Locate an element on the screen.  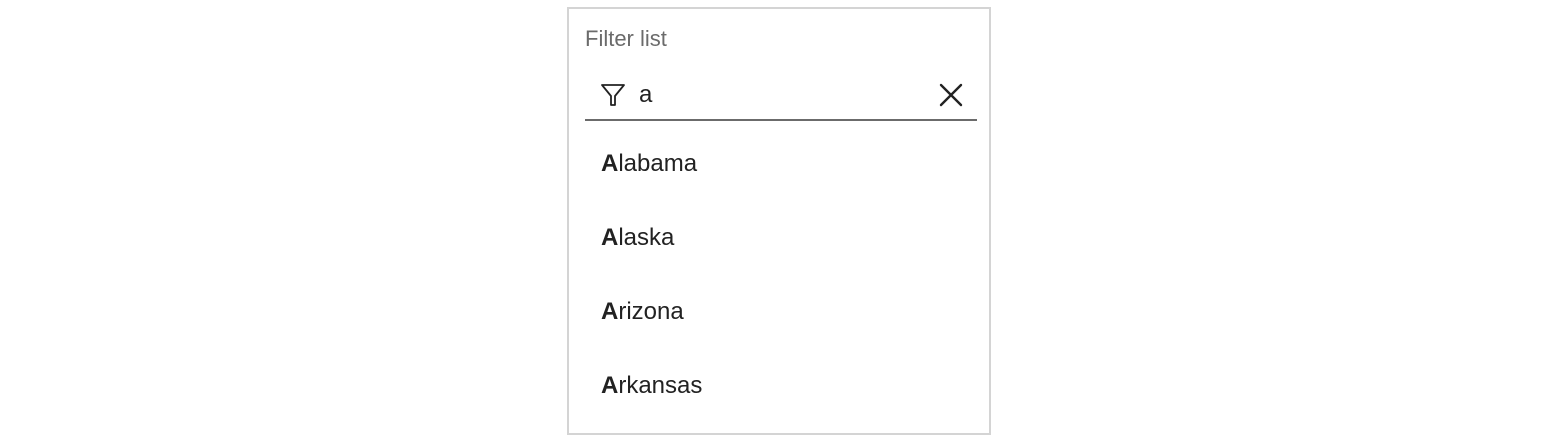
filter-list-label: Filter list is located at coordinates (626, 38).